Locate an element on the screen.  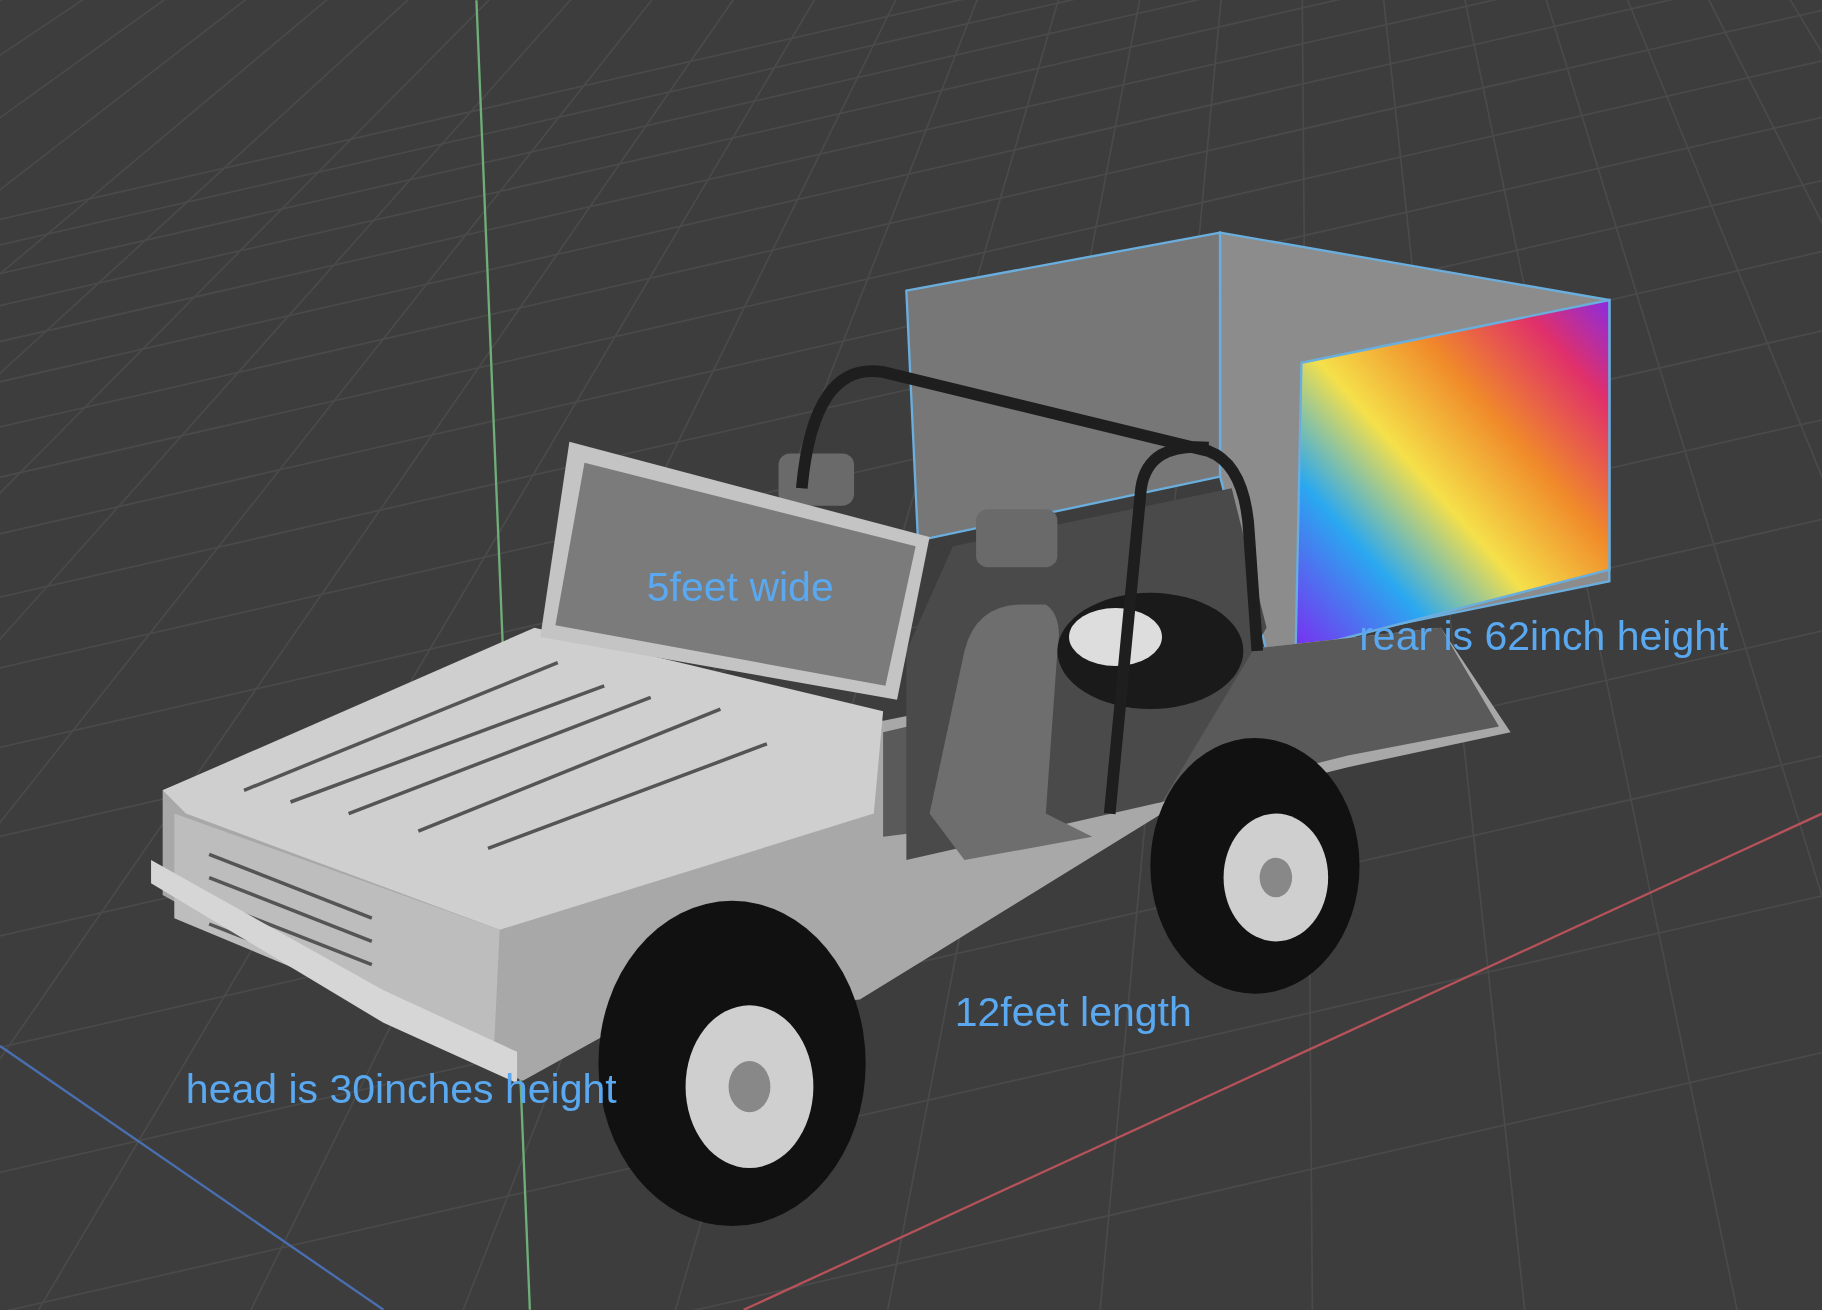
dimension-label: 12feet length is located at coordinates (1073, 1012).